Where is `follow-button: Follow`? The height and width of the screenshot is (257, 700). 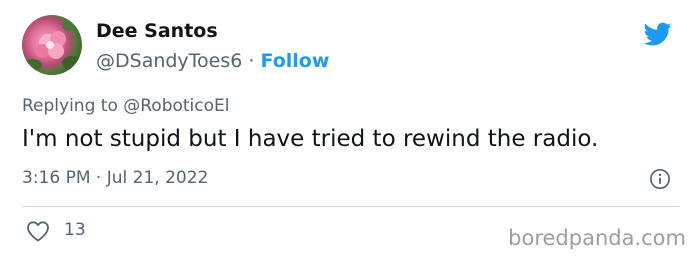
follow-button: Follow is located at coordinates (294, 61).